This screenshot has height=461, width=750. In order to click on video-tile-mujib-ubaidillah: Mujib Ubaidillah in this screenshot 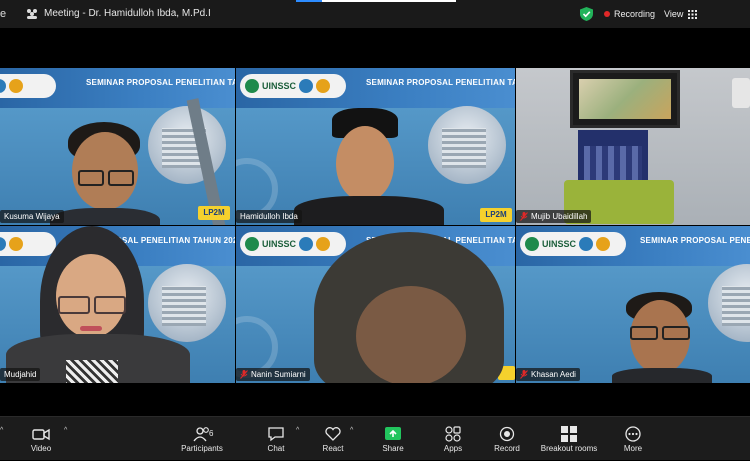, I will do `click(633, 146)`.